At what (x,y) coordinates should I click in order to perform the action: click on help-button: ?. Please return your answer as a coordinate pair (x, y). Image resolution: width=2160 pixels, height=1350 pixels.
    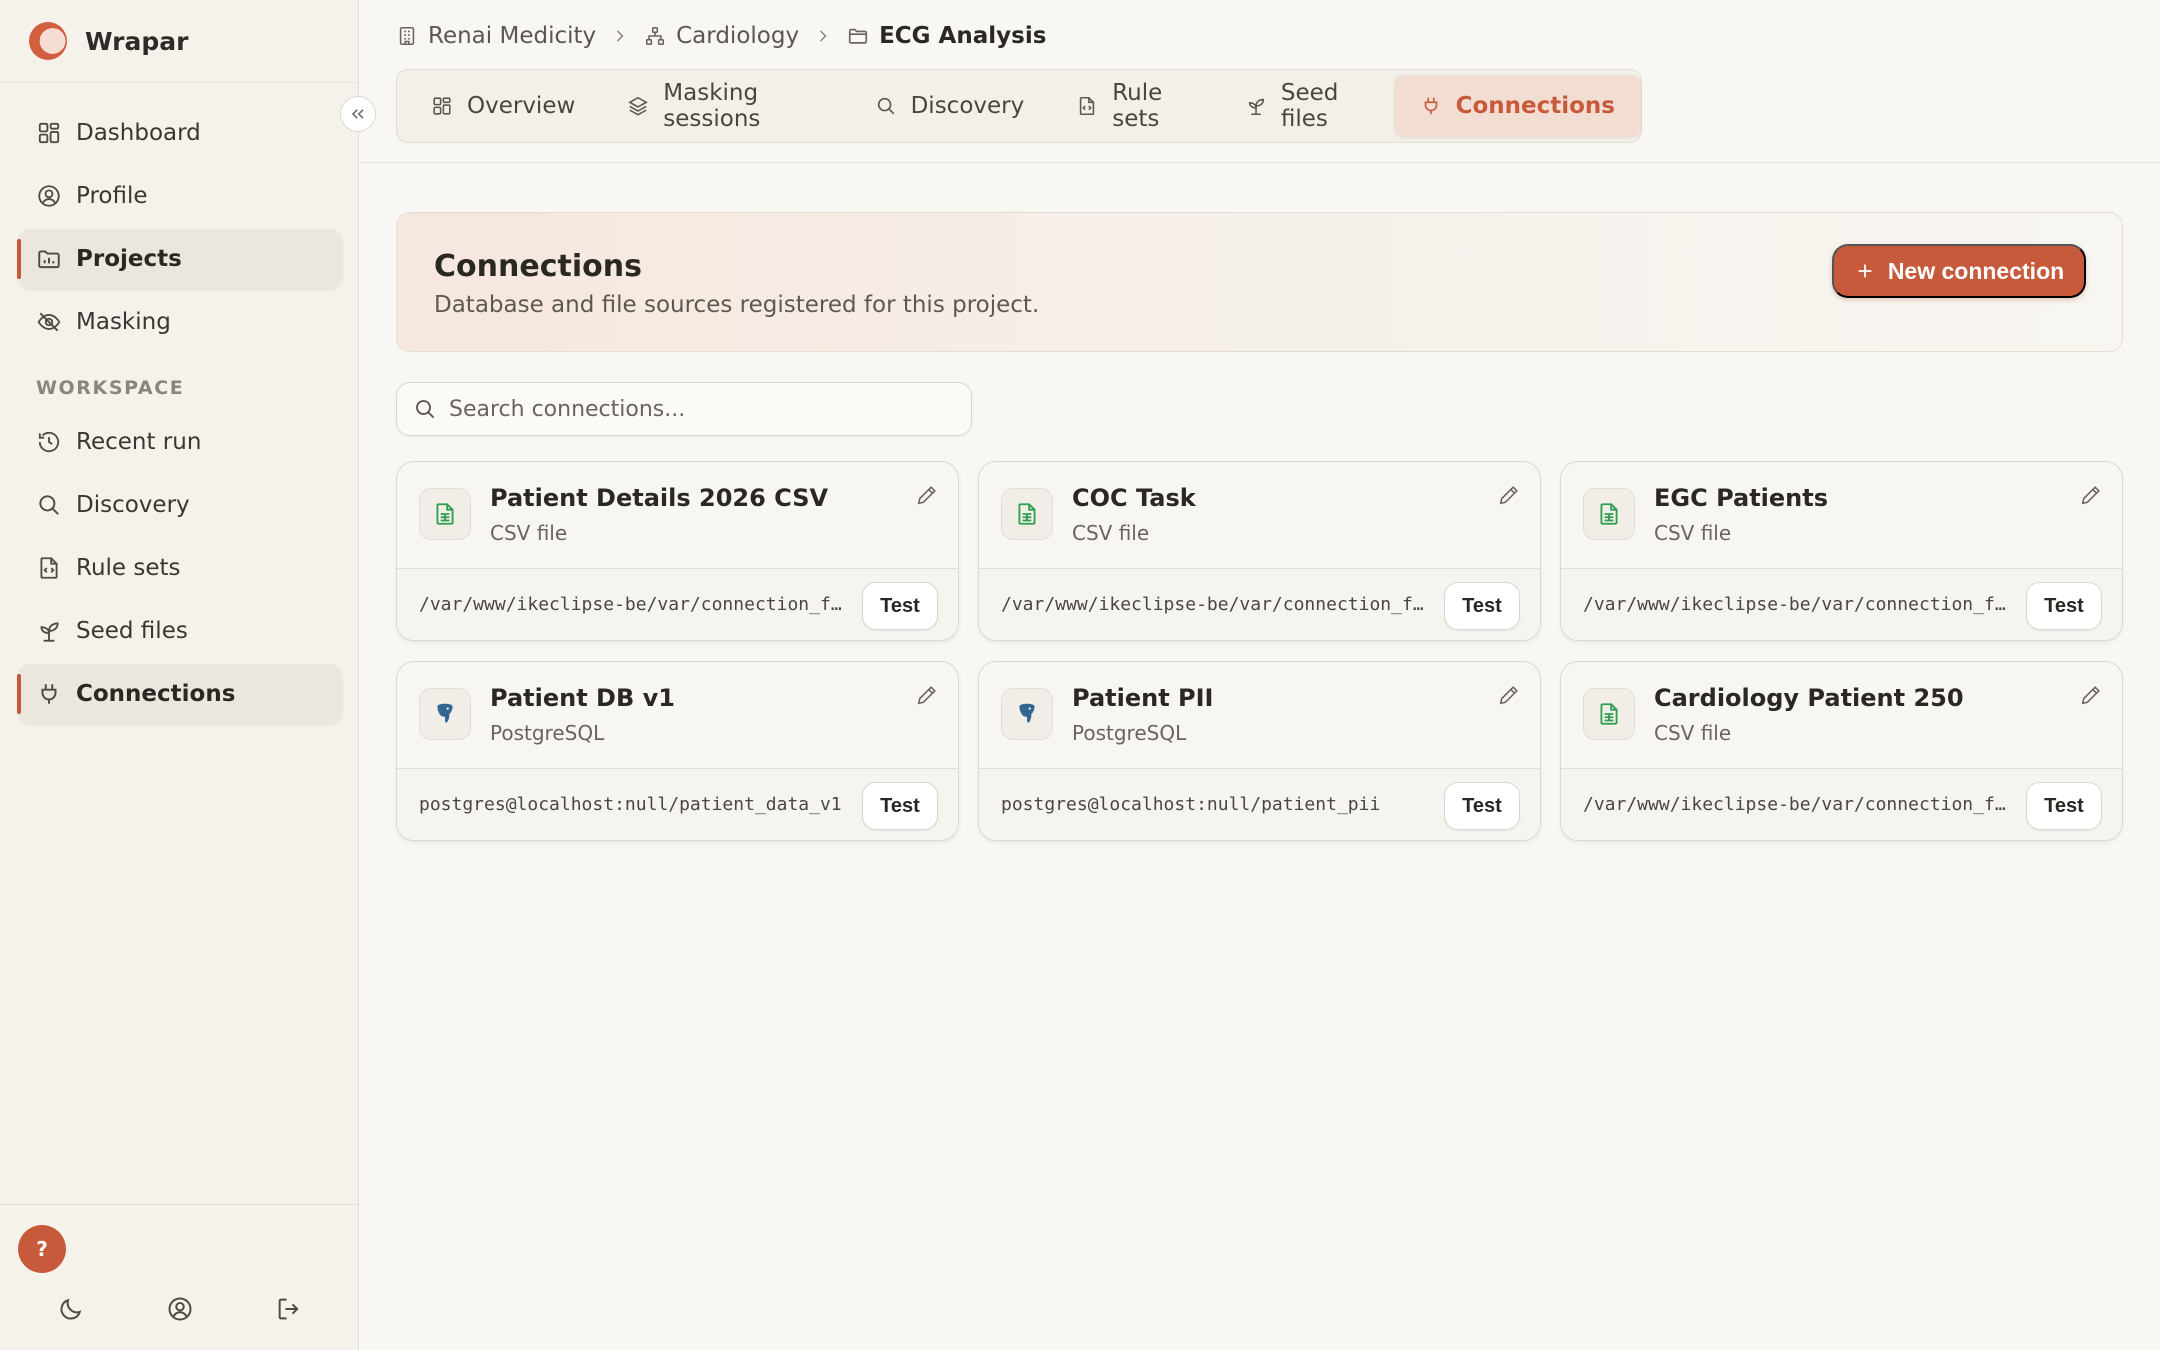
    Looking at the image, I should click on (42, 1249).